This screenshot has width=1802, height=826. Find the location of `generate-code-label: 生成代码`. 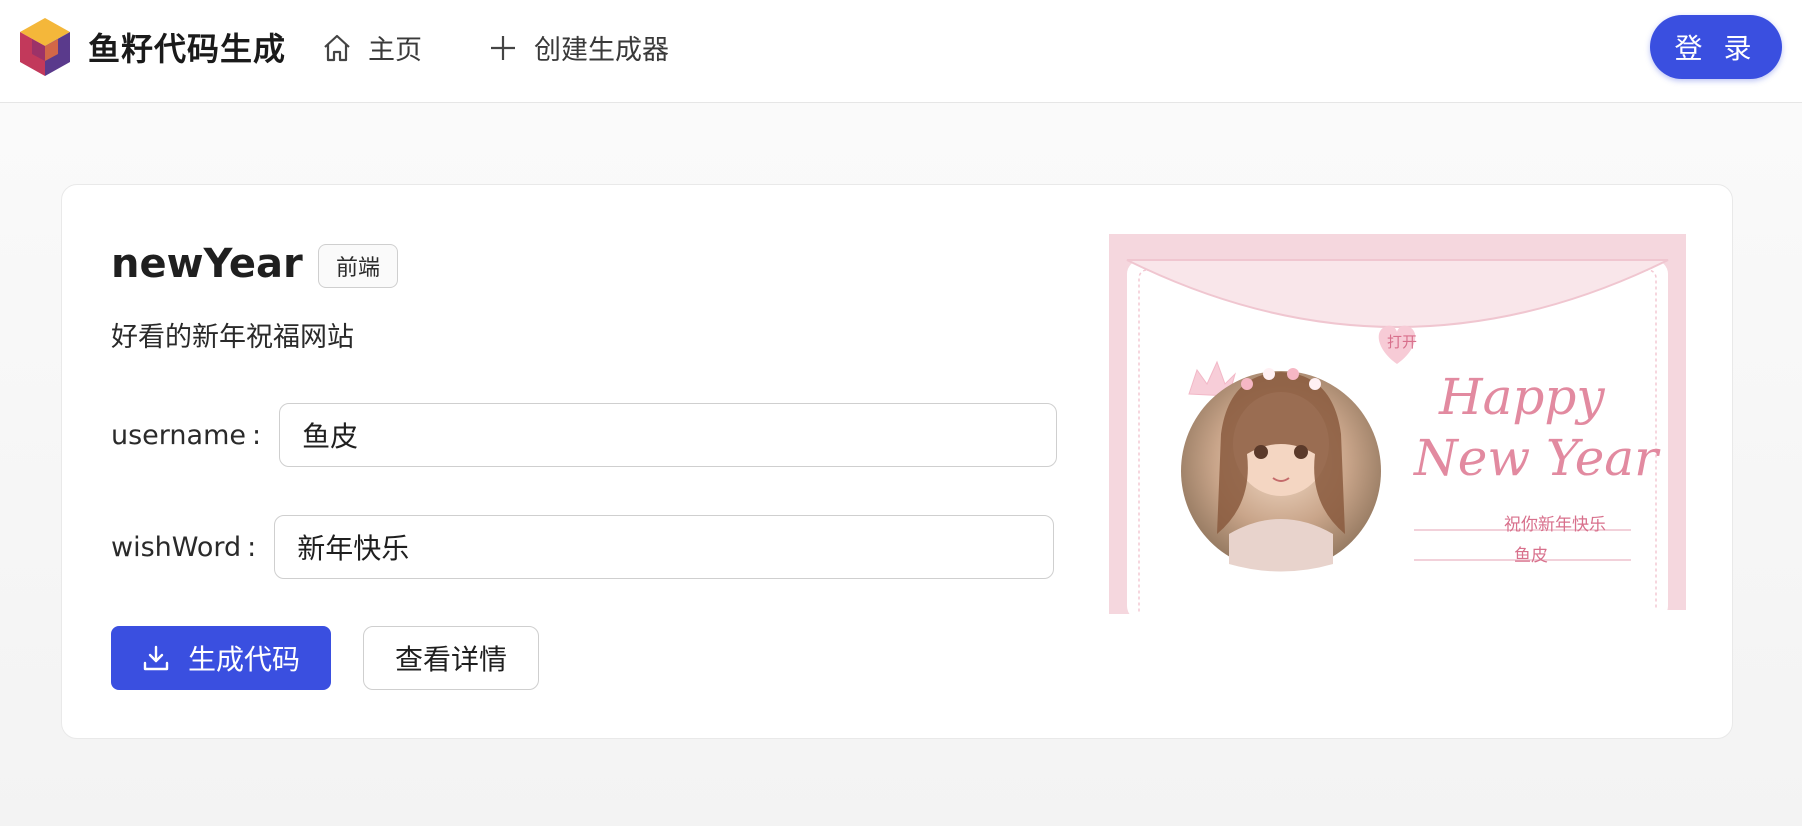

generate-code-label: 生成代码 is located at coordinates (243, 659).